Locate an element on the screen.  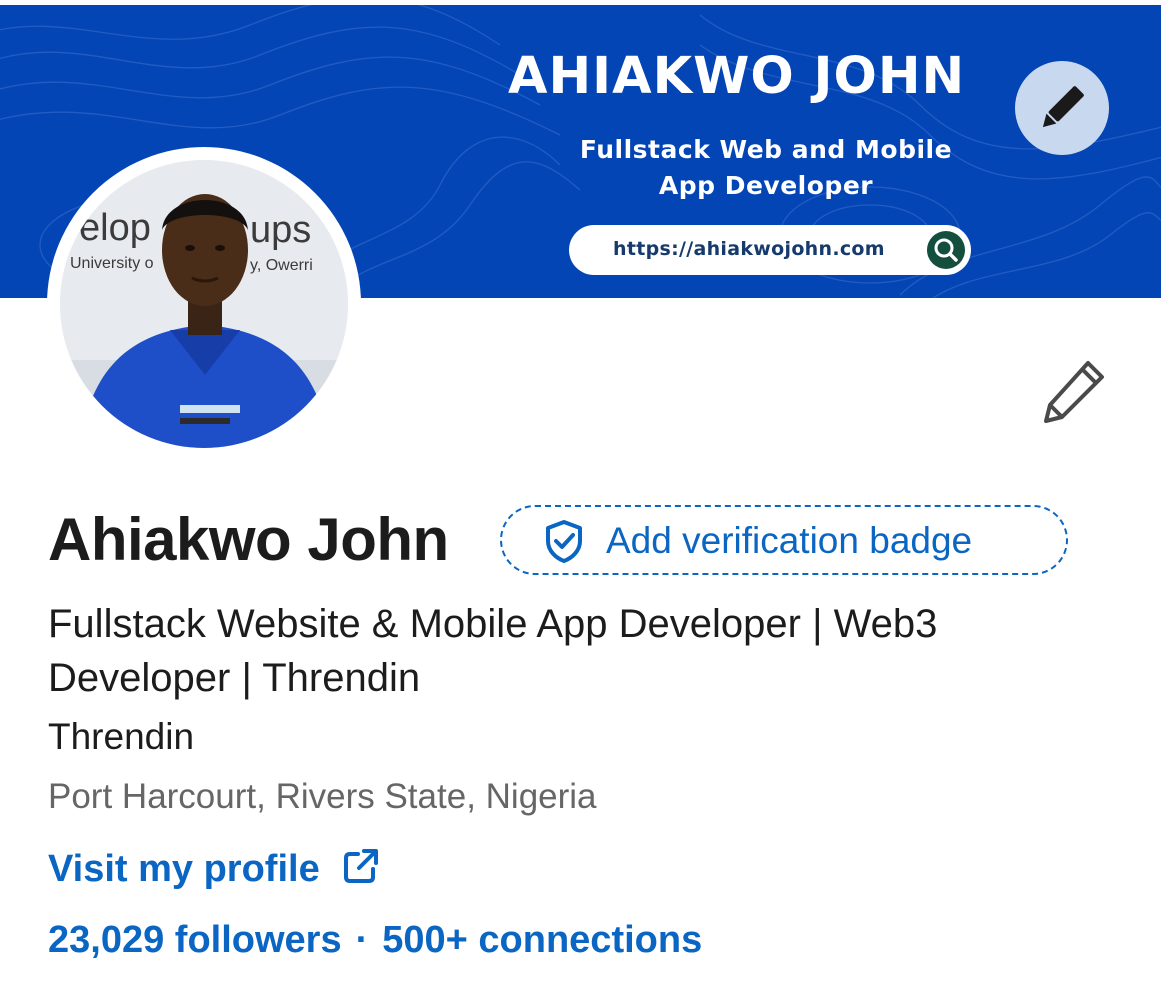
banner-title: AHIAKWO JOHN is located at coordinates (737, 76).